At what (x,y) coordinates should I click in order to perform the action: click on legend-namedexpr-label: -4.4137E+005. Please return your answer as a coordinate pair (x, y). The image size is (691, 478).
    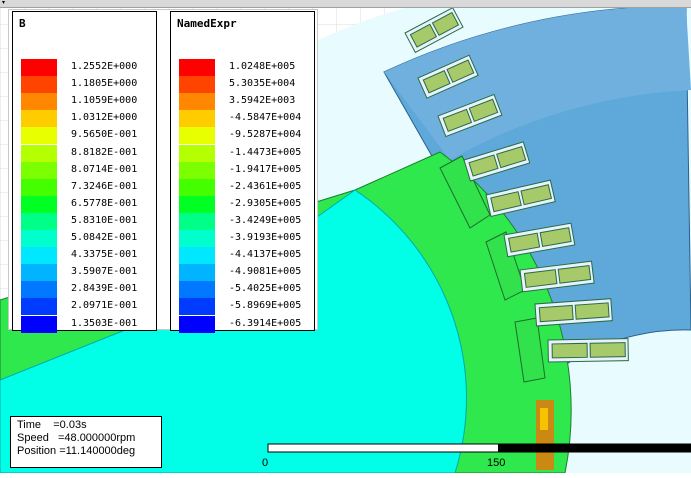
    Looking at the image, I should click on (265, 255).